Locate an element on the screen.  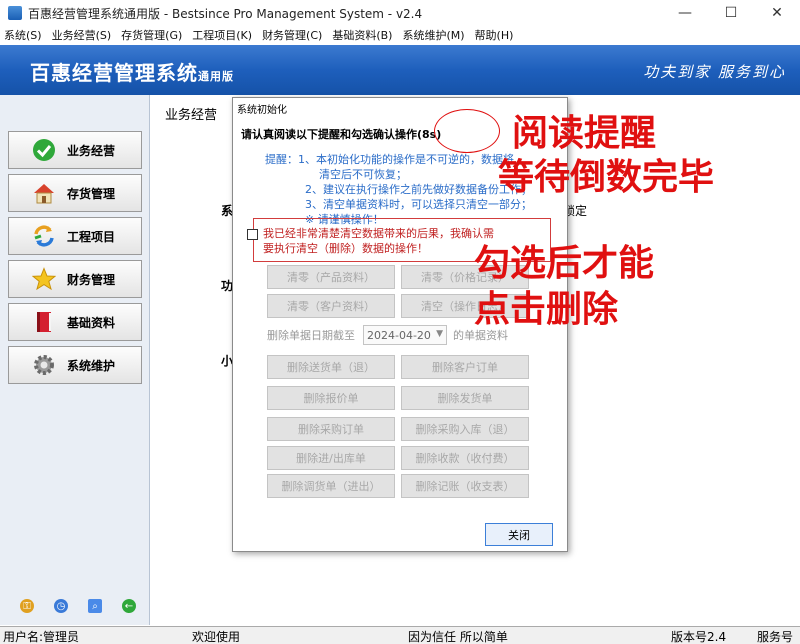
sidebar-item-label: 基础资料 is located at coordinates (91, 322).